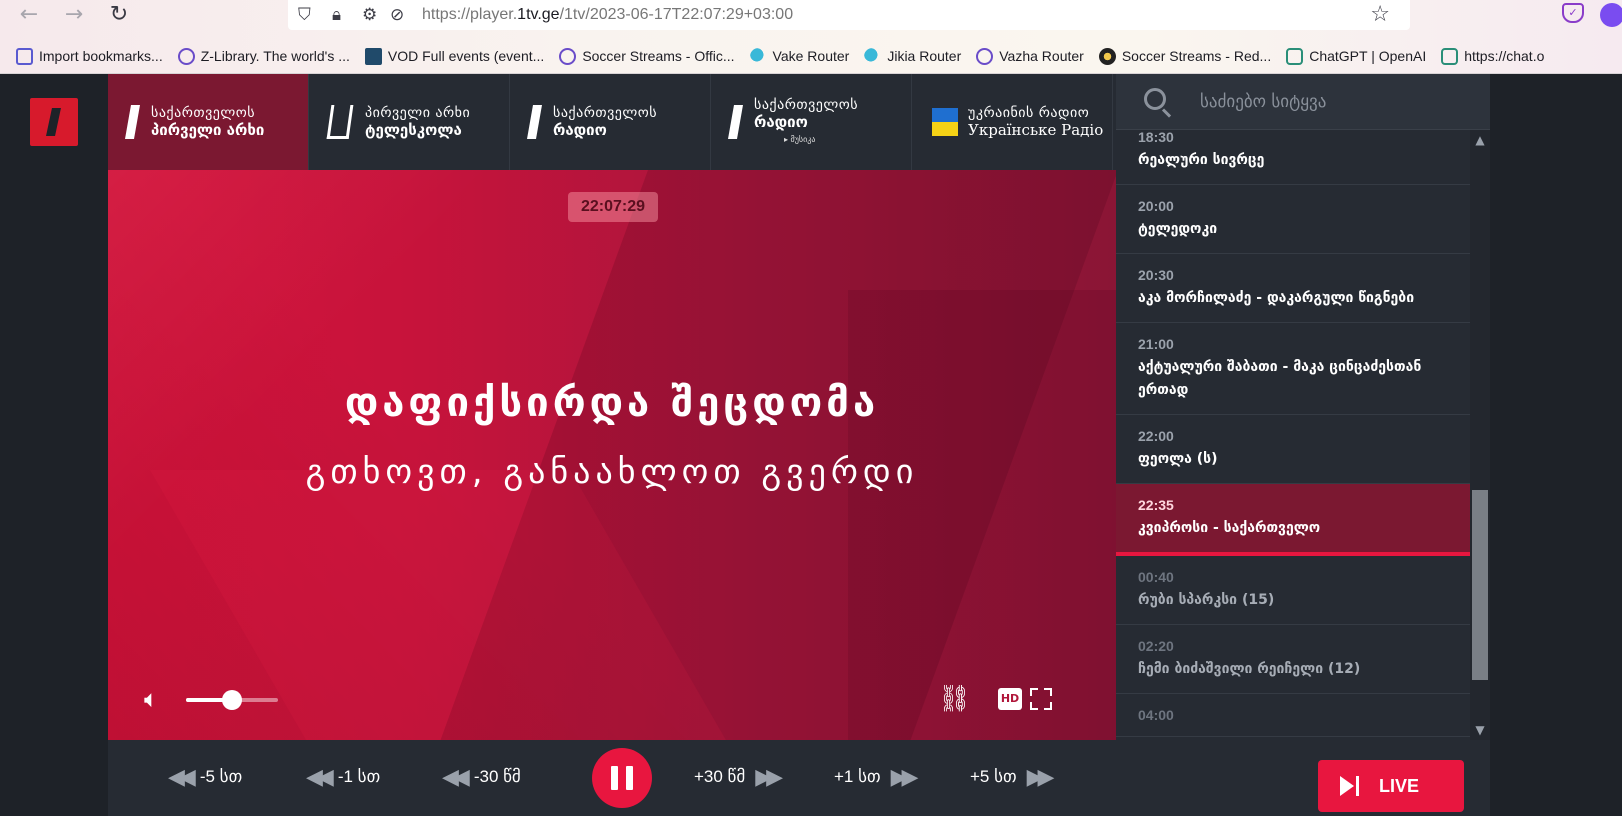  I want to click on pocket-icon: ✓, so click(1573, 13).